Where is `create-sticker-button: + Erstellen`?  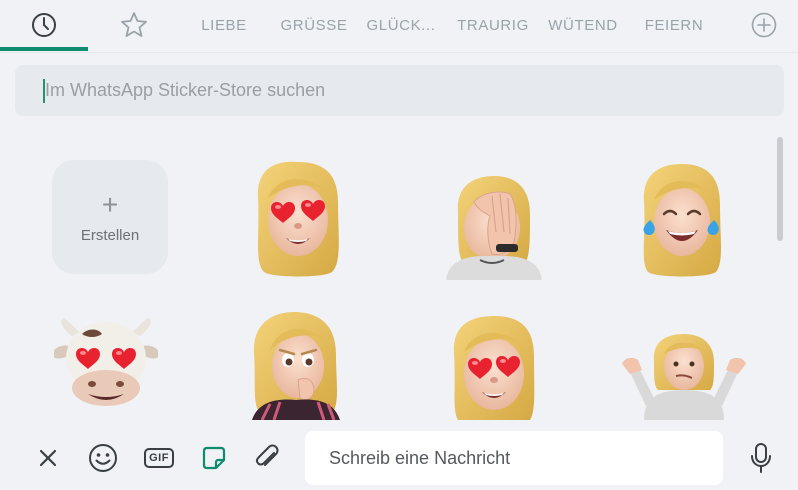 create-sticker-button: + Erstellen is located at coordinates (110, 217).